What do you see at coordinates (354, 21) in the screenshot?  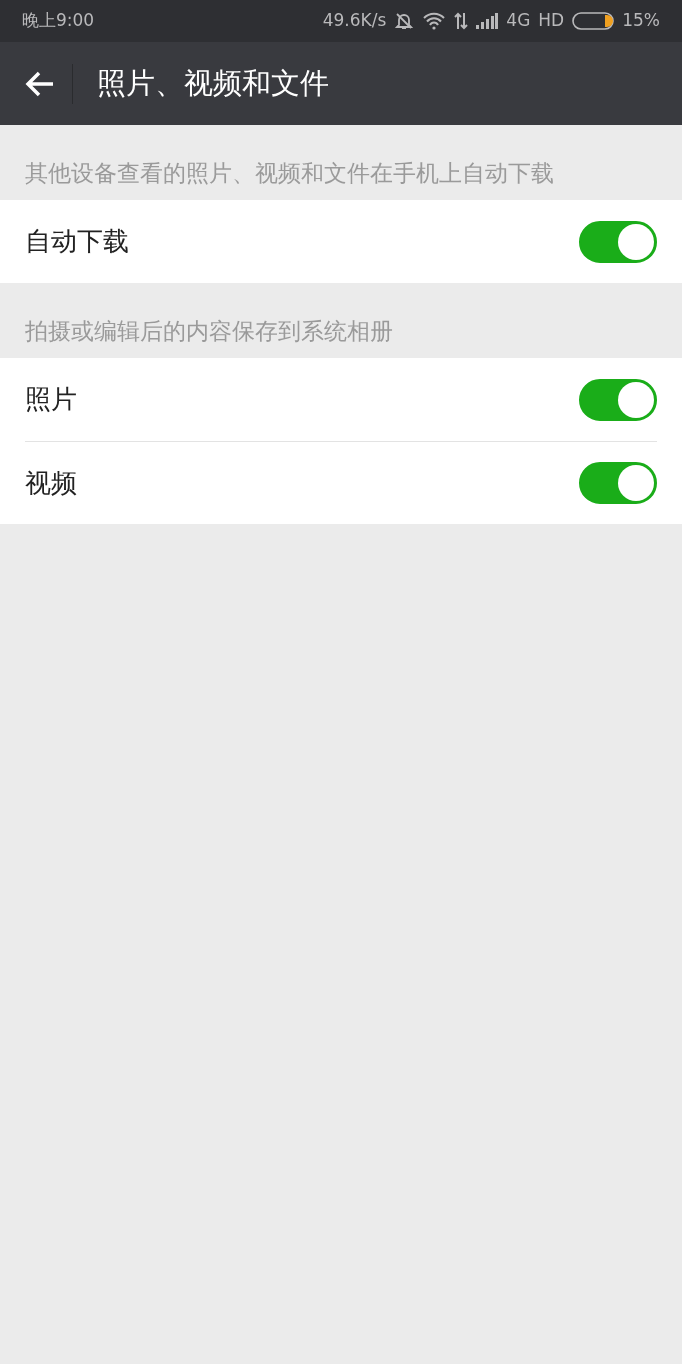 I see `network-speed: 49.6K/s` at bounding box center [354, 21].